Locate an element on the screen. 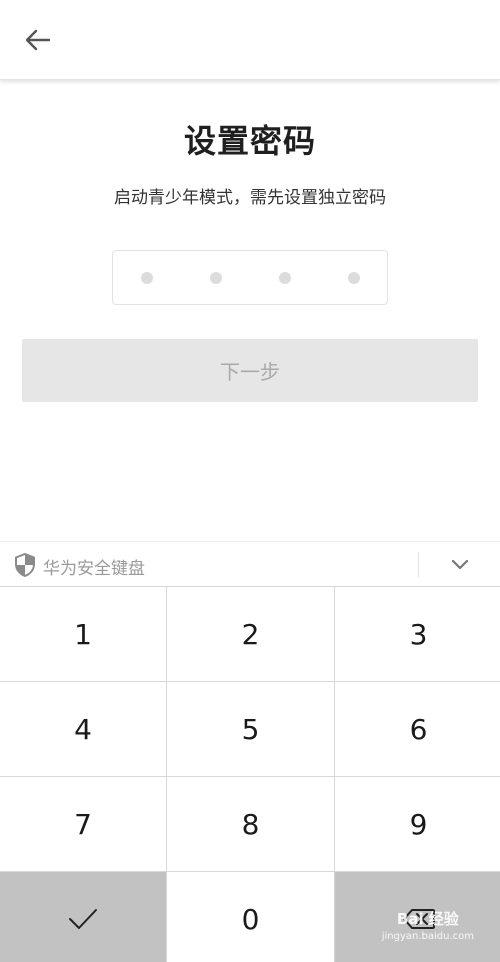 The height and width of the screenshot is (962, 500). page-title: 设置密码 is located at coordinates (249, 141).